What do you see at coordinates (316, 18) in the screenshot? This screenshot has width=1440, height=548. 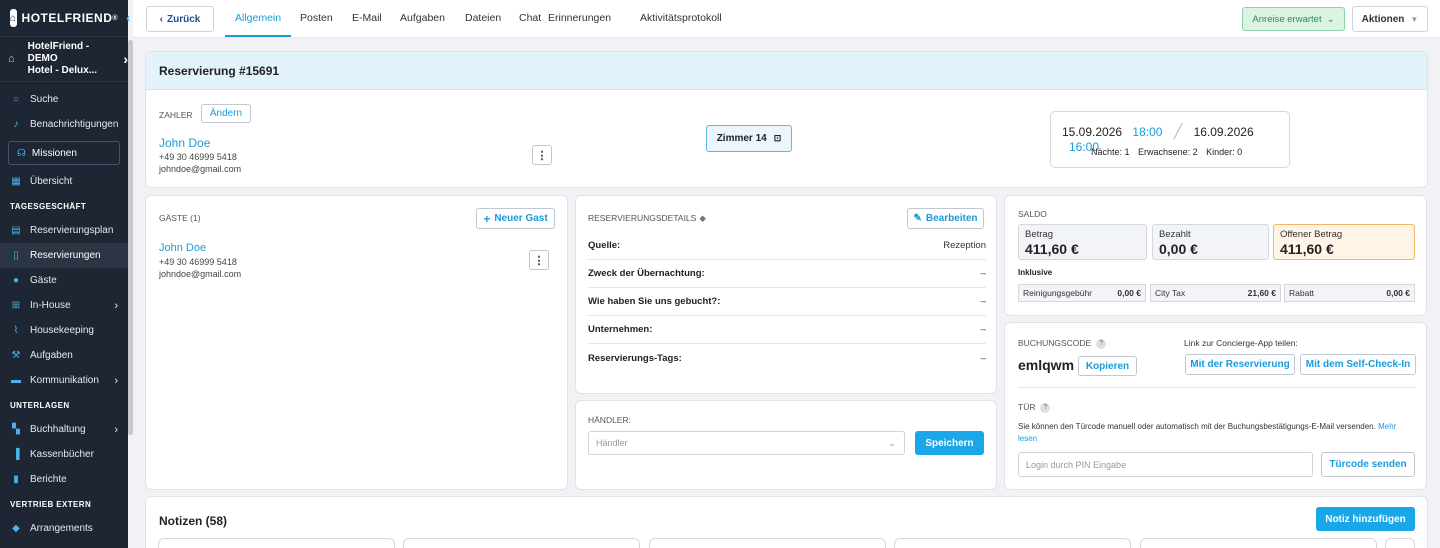 I see `tab-items: Posten` at bounding box center [316, 18].